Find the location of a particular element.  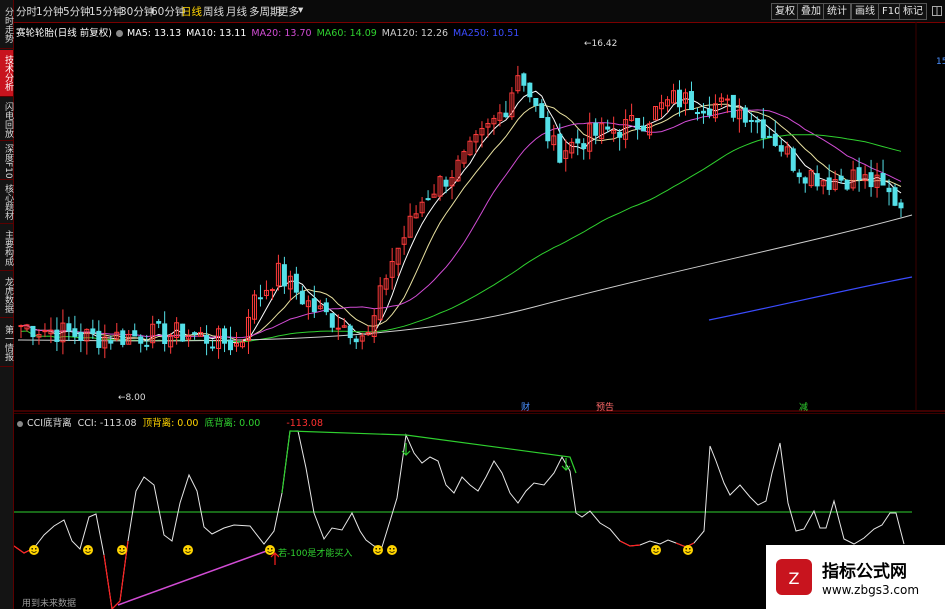

toolbar-button-0: 复权 is located at coordinates (785, 11).